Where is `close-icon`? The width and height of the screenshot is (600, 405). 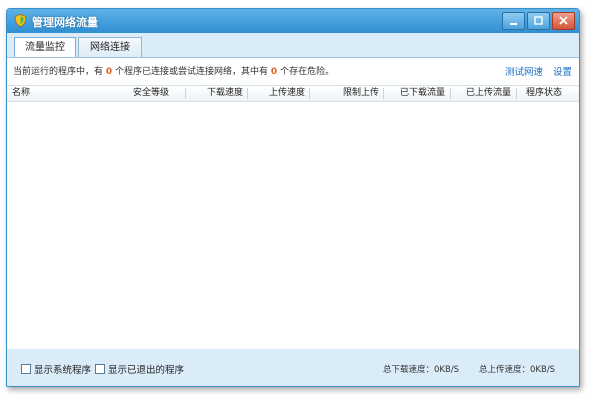
close-icon is located at coordinates (563, 20).